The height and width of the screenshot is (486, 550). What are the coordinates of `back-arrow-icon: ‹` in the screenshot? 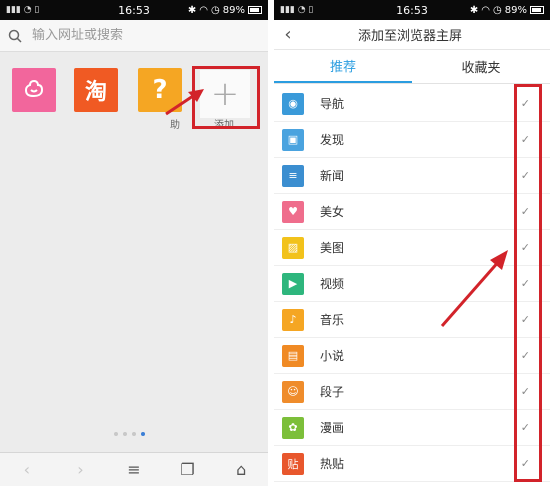 It's located at (27, 469).